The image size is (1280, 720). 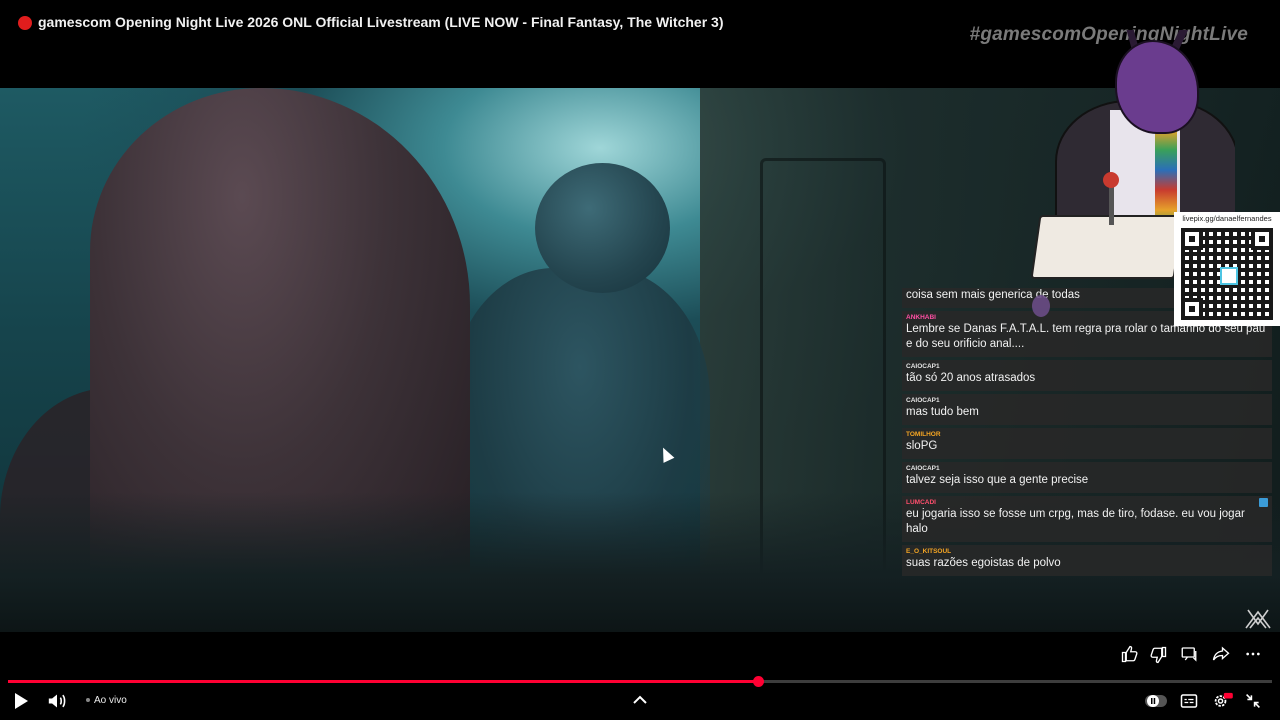 What do you see at coordinates (1223, 701) in the screenshot?
I see `settings-icon` at bounding box center [1223, 701].